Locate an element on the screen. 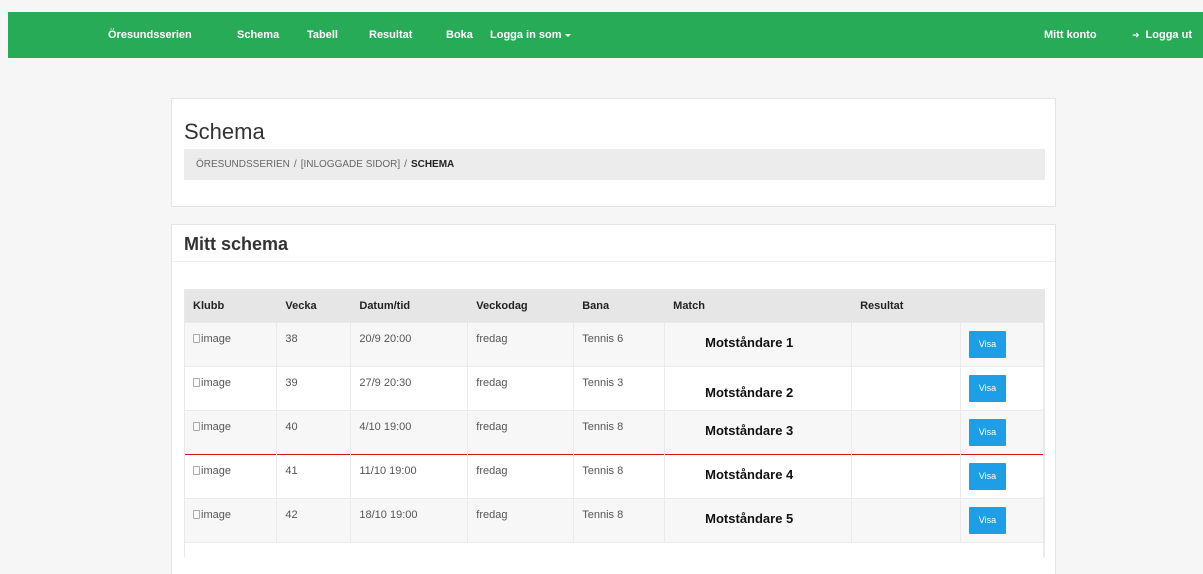  table-footer-row is located at coordinates (614, 549).